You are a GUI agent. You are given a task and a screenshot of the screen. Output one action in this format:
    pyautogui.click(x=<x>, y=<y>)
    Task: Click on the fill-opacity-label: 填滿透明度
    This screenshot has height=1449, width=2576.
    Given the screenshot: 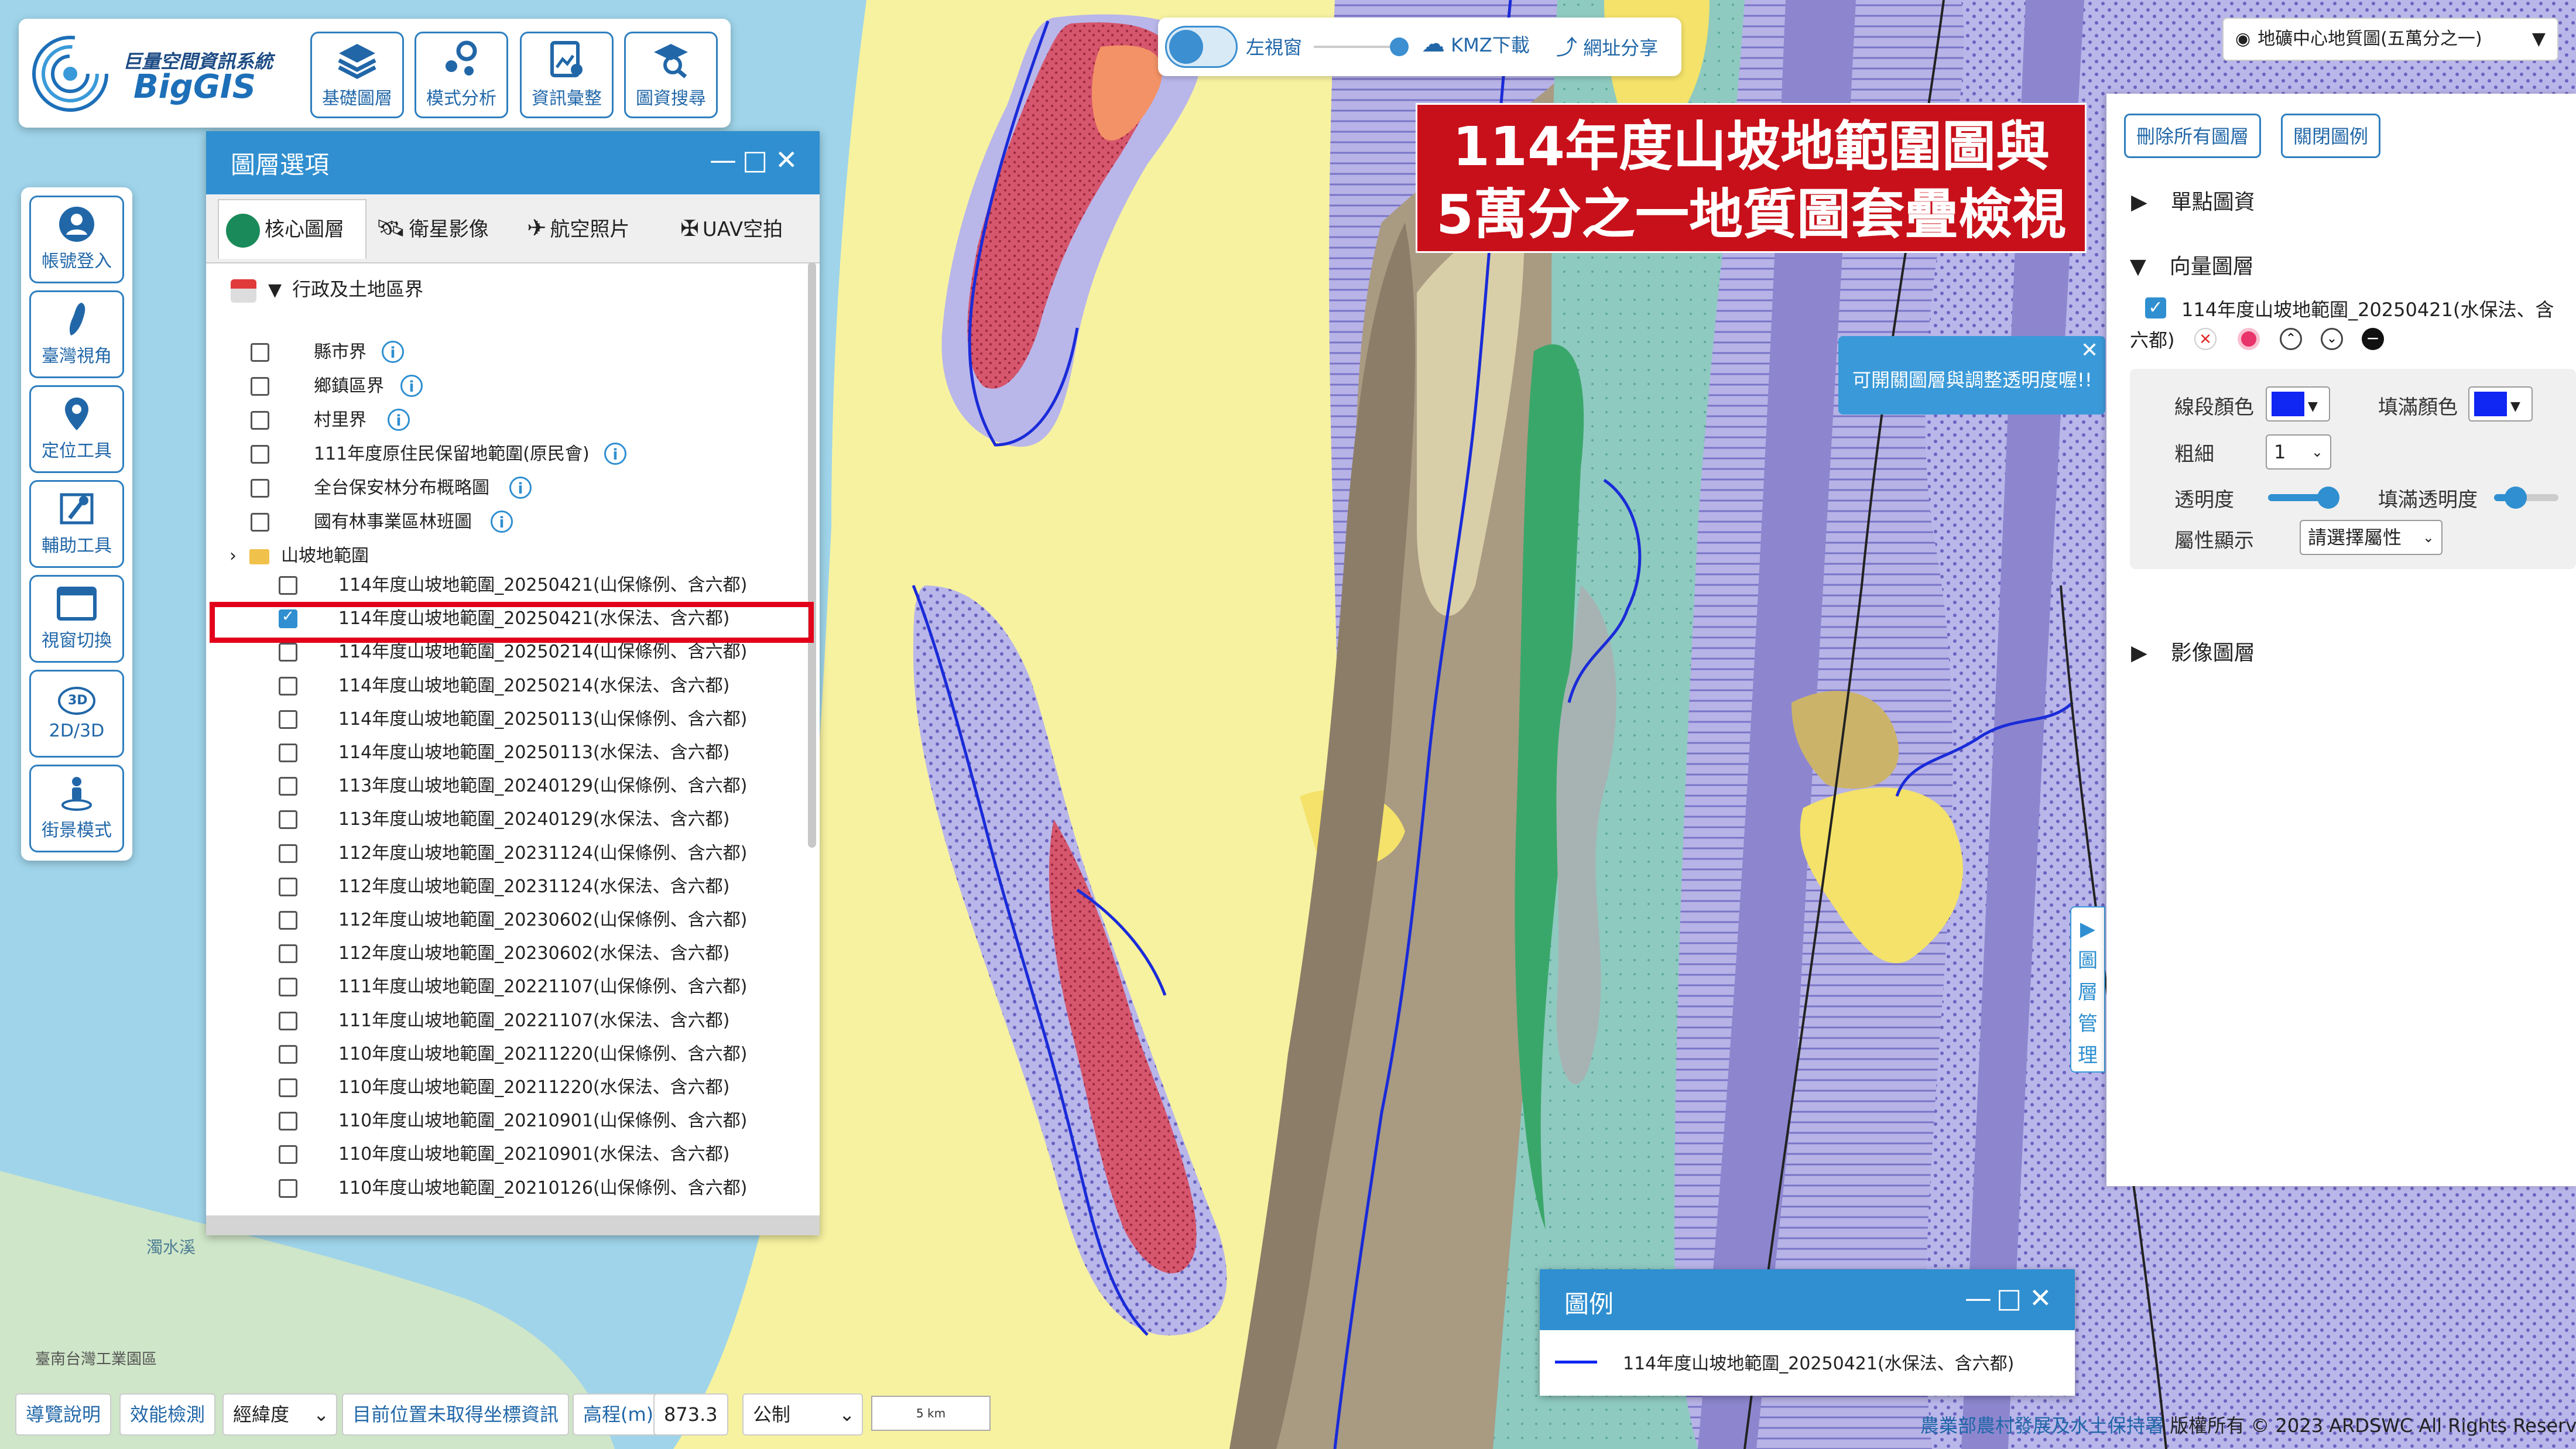 What is the action you would take?
    pyautogui.click(x=2428, y=500)
    